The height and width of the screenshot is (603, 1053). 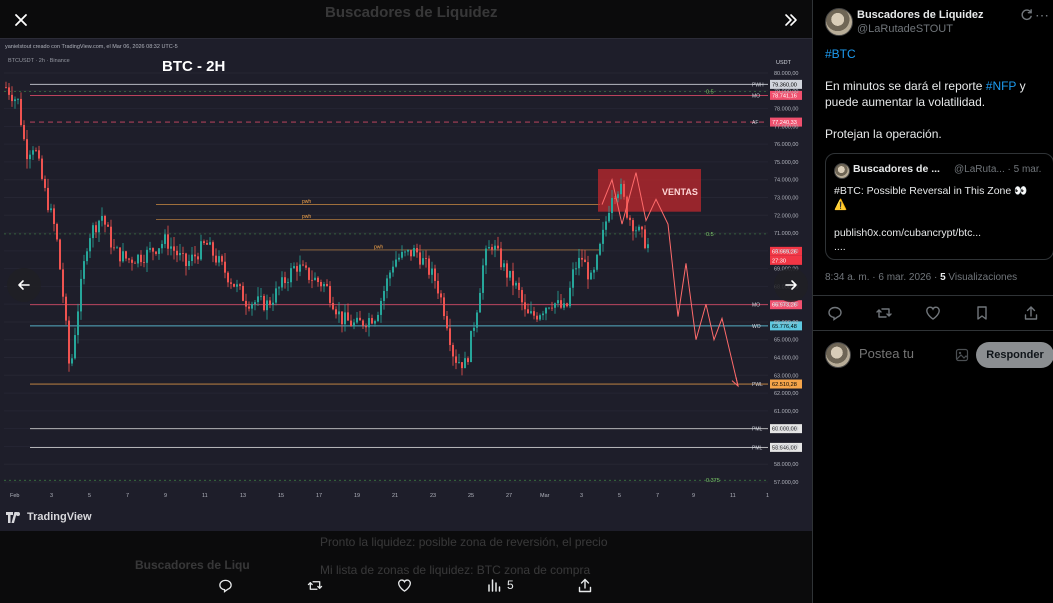 What do you see at coordinates (127, 496) in the screenshot?
I see `date-tick: 7` at bounding box center [127, 496].